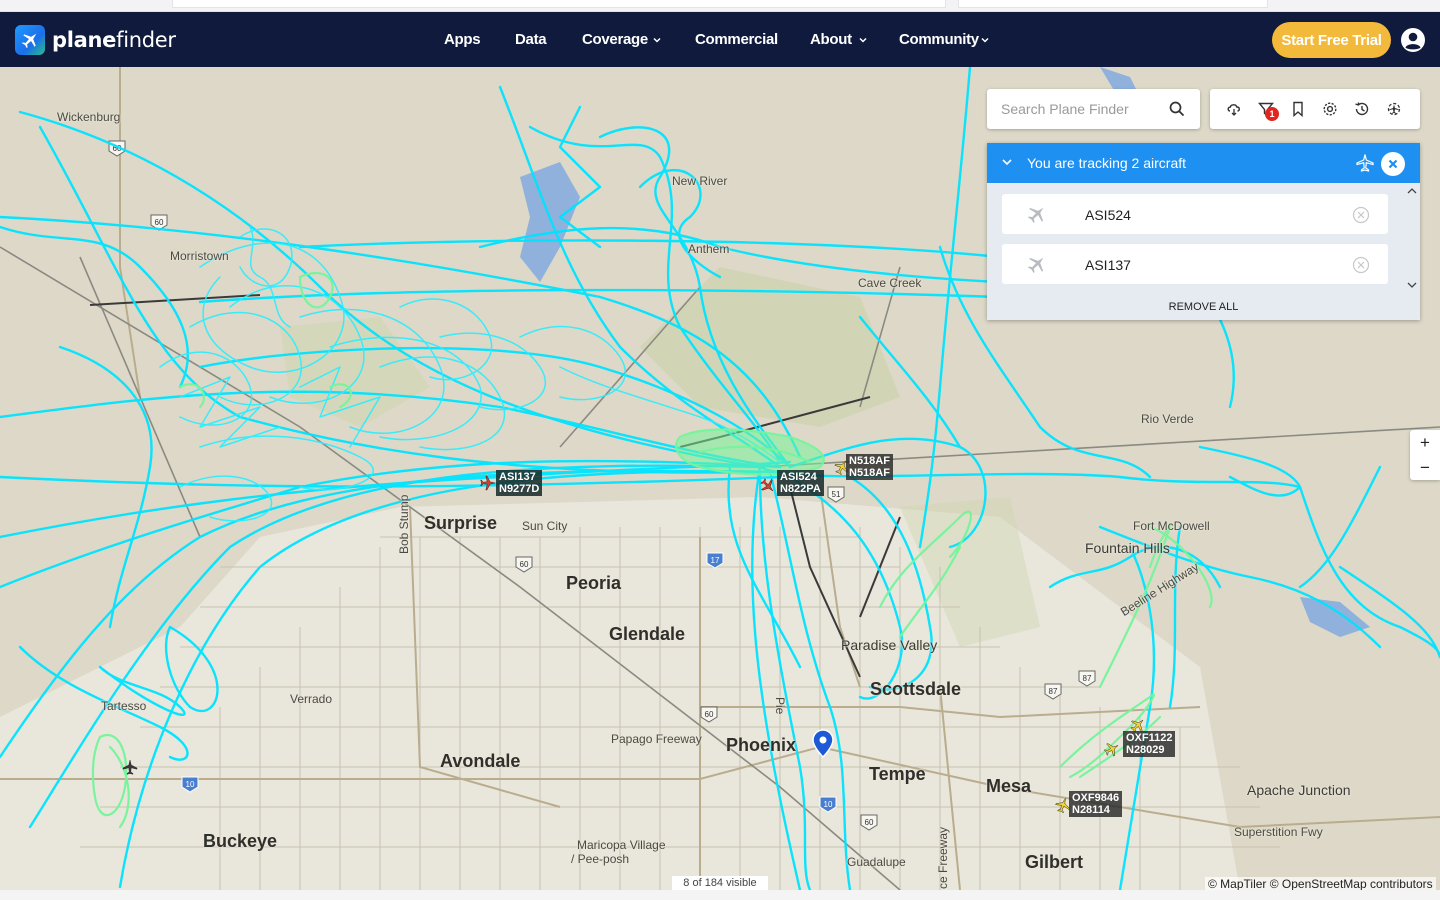  Describe the element at coordinates (404, 524) in the screenshot. I see `map-label-bob-stump: Bob Stump` at that location.